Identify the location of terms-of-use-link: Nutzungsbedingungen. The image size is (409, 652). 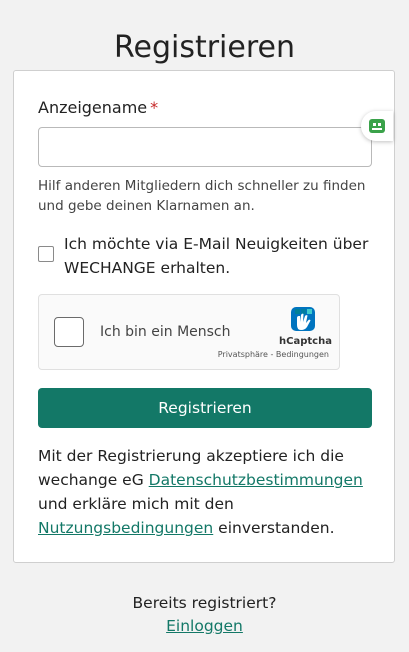
(125, 528).